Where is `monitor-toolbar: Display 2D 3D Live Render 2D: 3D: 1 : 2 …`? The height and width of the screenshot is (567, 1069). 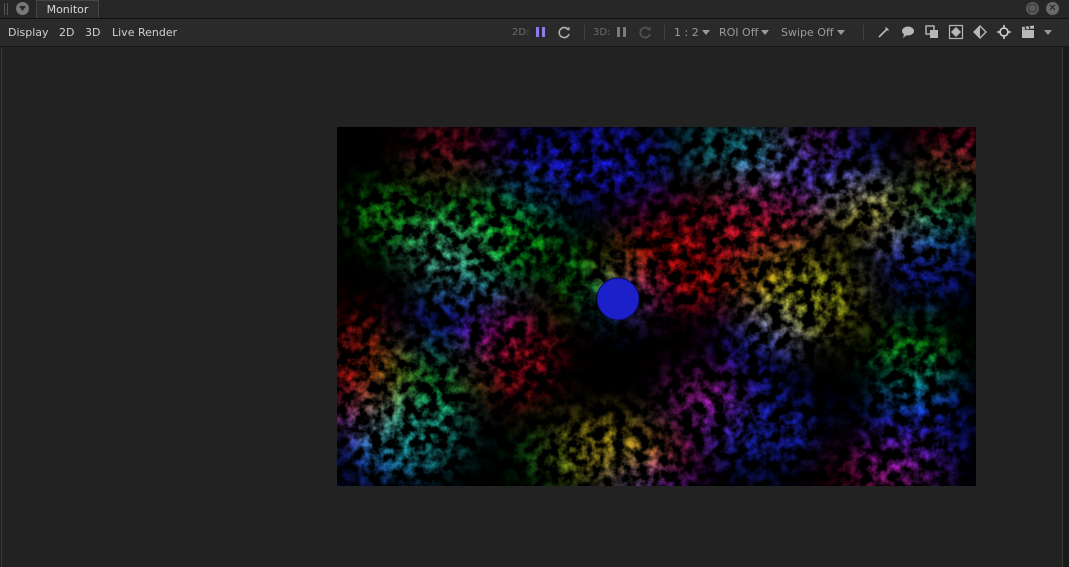
monitor-toolbar: Display 2D 3D Live Render 2D: 3D: 1 : 2 … is located at coordinates (534, 33).